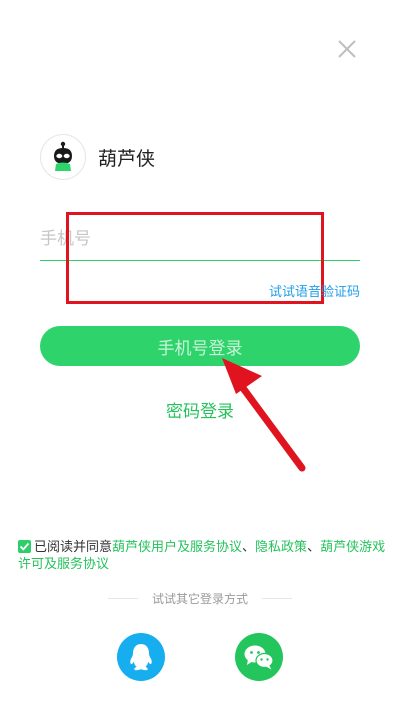 The height and width of the screenshot is (711, 400). Describe the element at coordinates (177, 547) in the screenshot. I see `user-agreement-link: 葫芦侠用户及服务协议` at that location.